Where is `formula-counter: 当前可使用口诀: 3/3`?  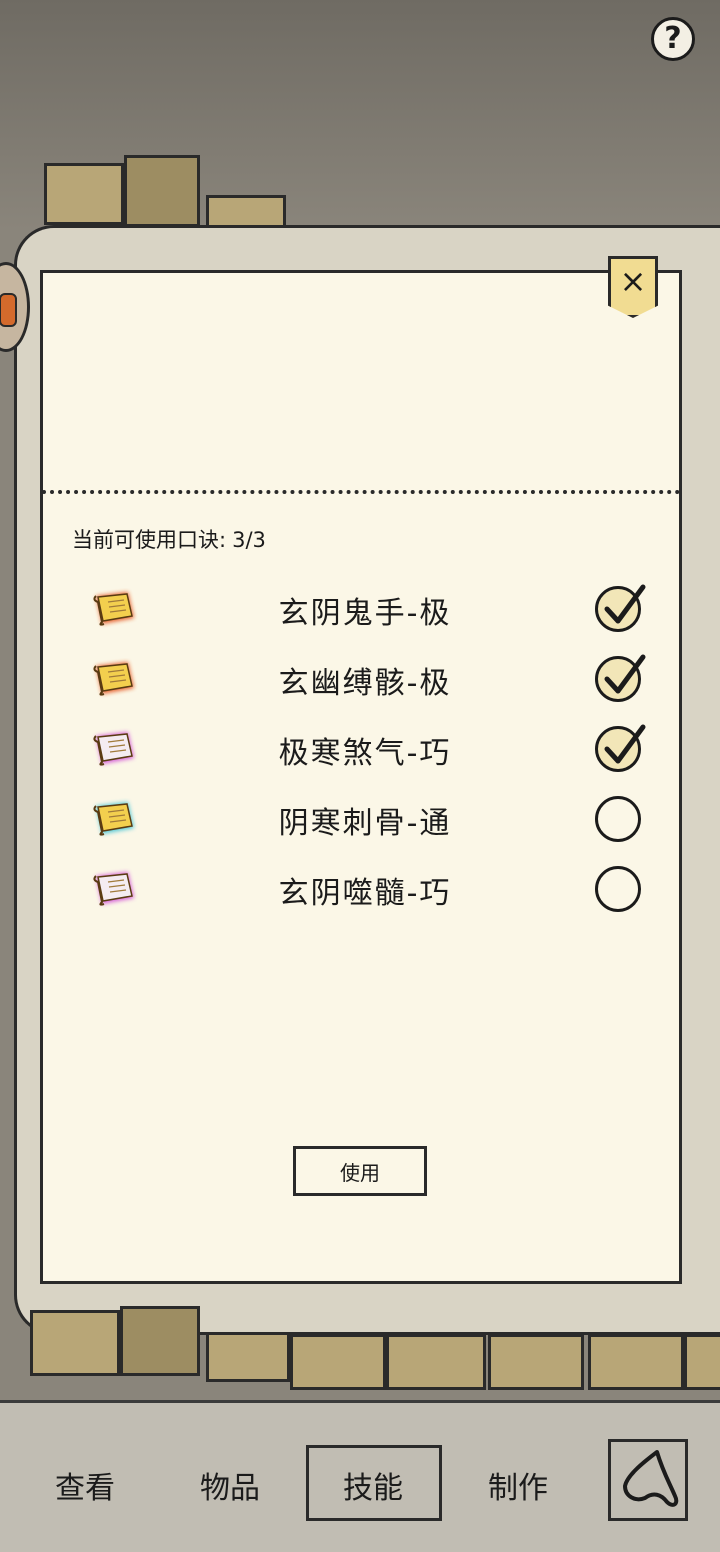
formula-counter: 当前可使用口诀: 3/3 is located at coordinates (169, 539).